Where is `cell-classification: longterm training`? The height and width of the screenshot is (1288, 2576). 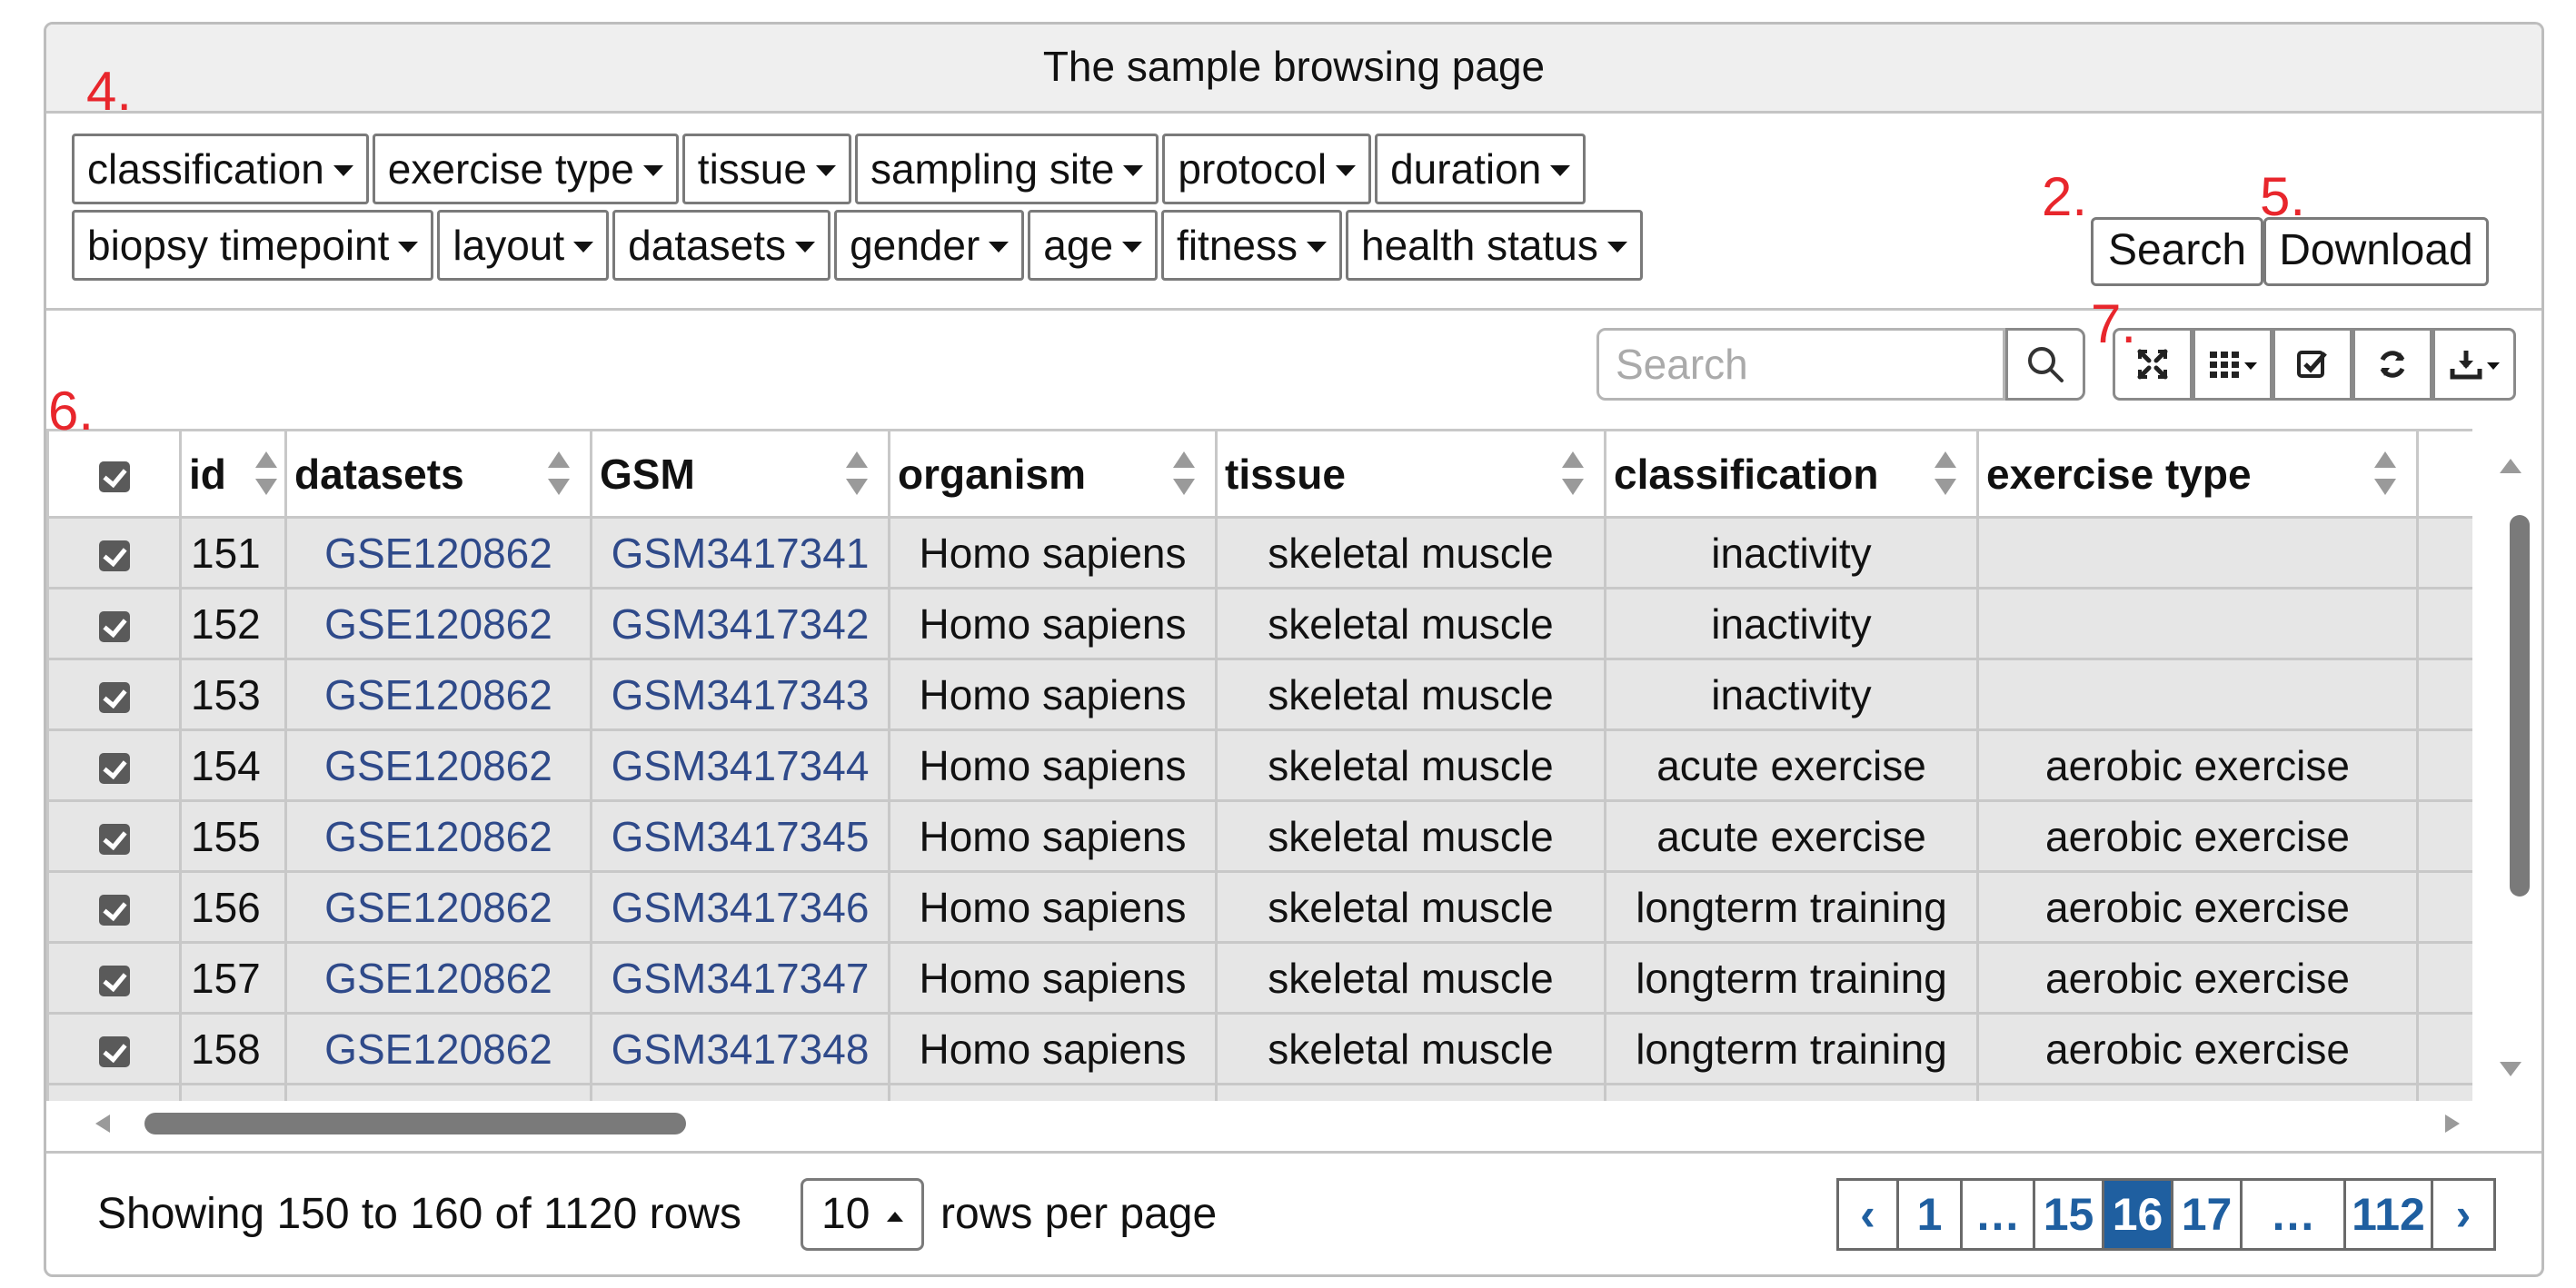
cell-classification: longterm training is located at coordinates (1792, 978).